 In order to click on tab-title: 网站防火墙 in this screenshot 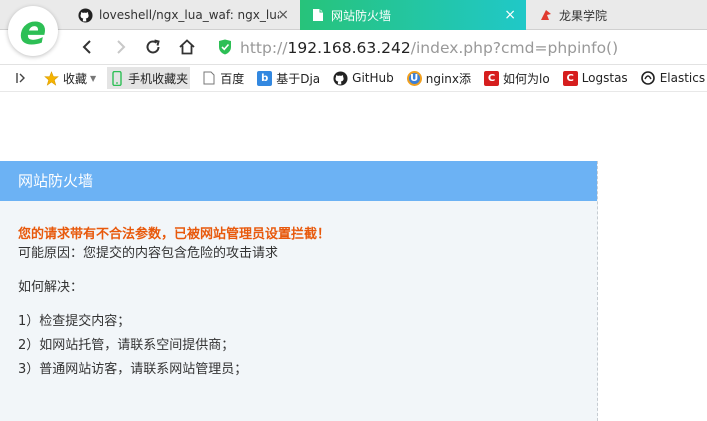, I will do `click(361, 15)`.